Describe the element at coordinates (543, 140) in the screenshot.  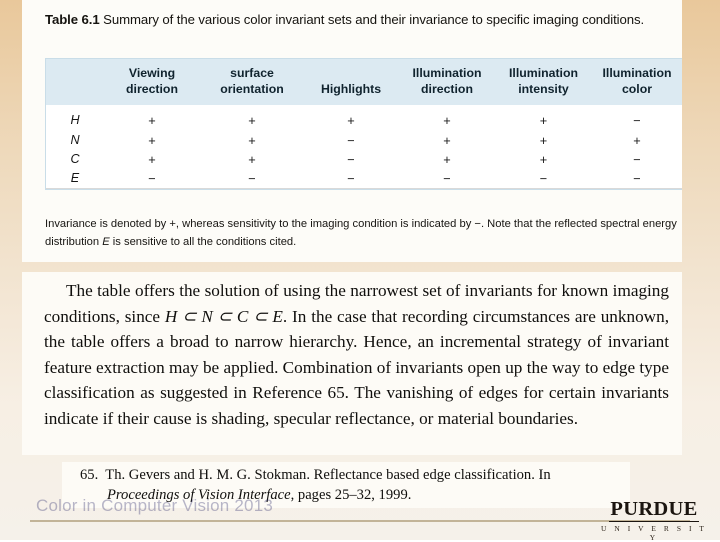
I see `cell-n-illumination-intensity: +` at that location.